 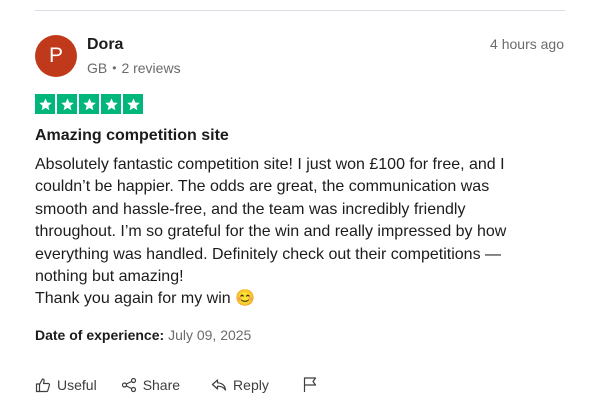 I want to click on useful-button: Useful, so click(x=66, y=385).